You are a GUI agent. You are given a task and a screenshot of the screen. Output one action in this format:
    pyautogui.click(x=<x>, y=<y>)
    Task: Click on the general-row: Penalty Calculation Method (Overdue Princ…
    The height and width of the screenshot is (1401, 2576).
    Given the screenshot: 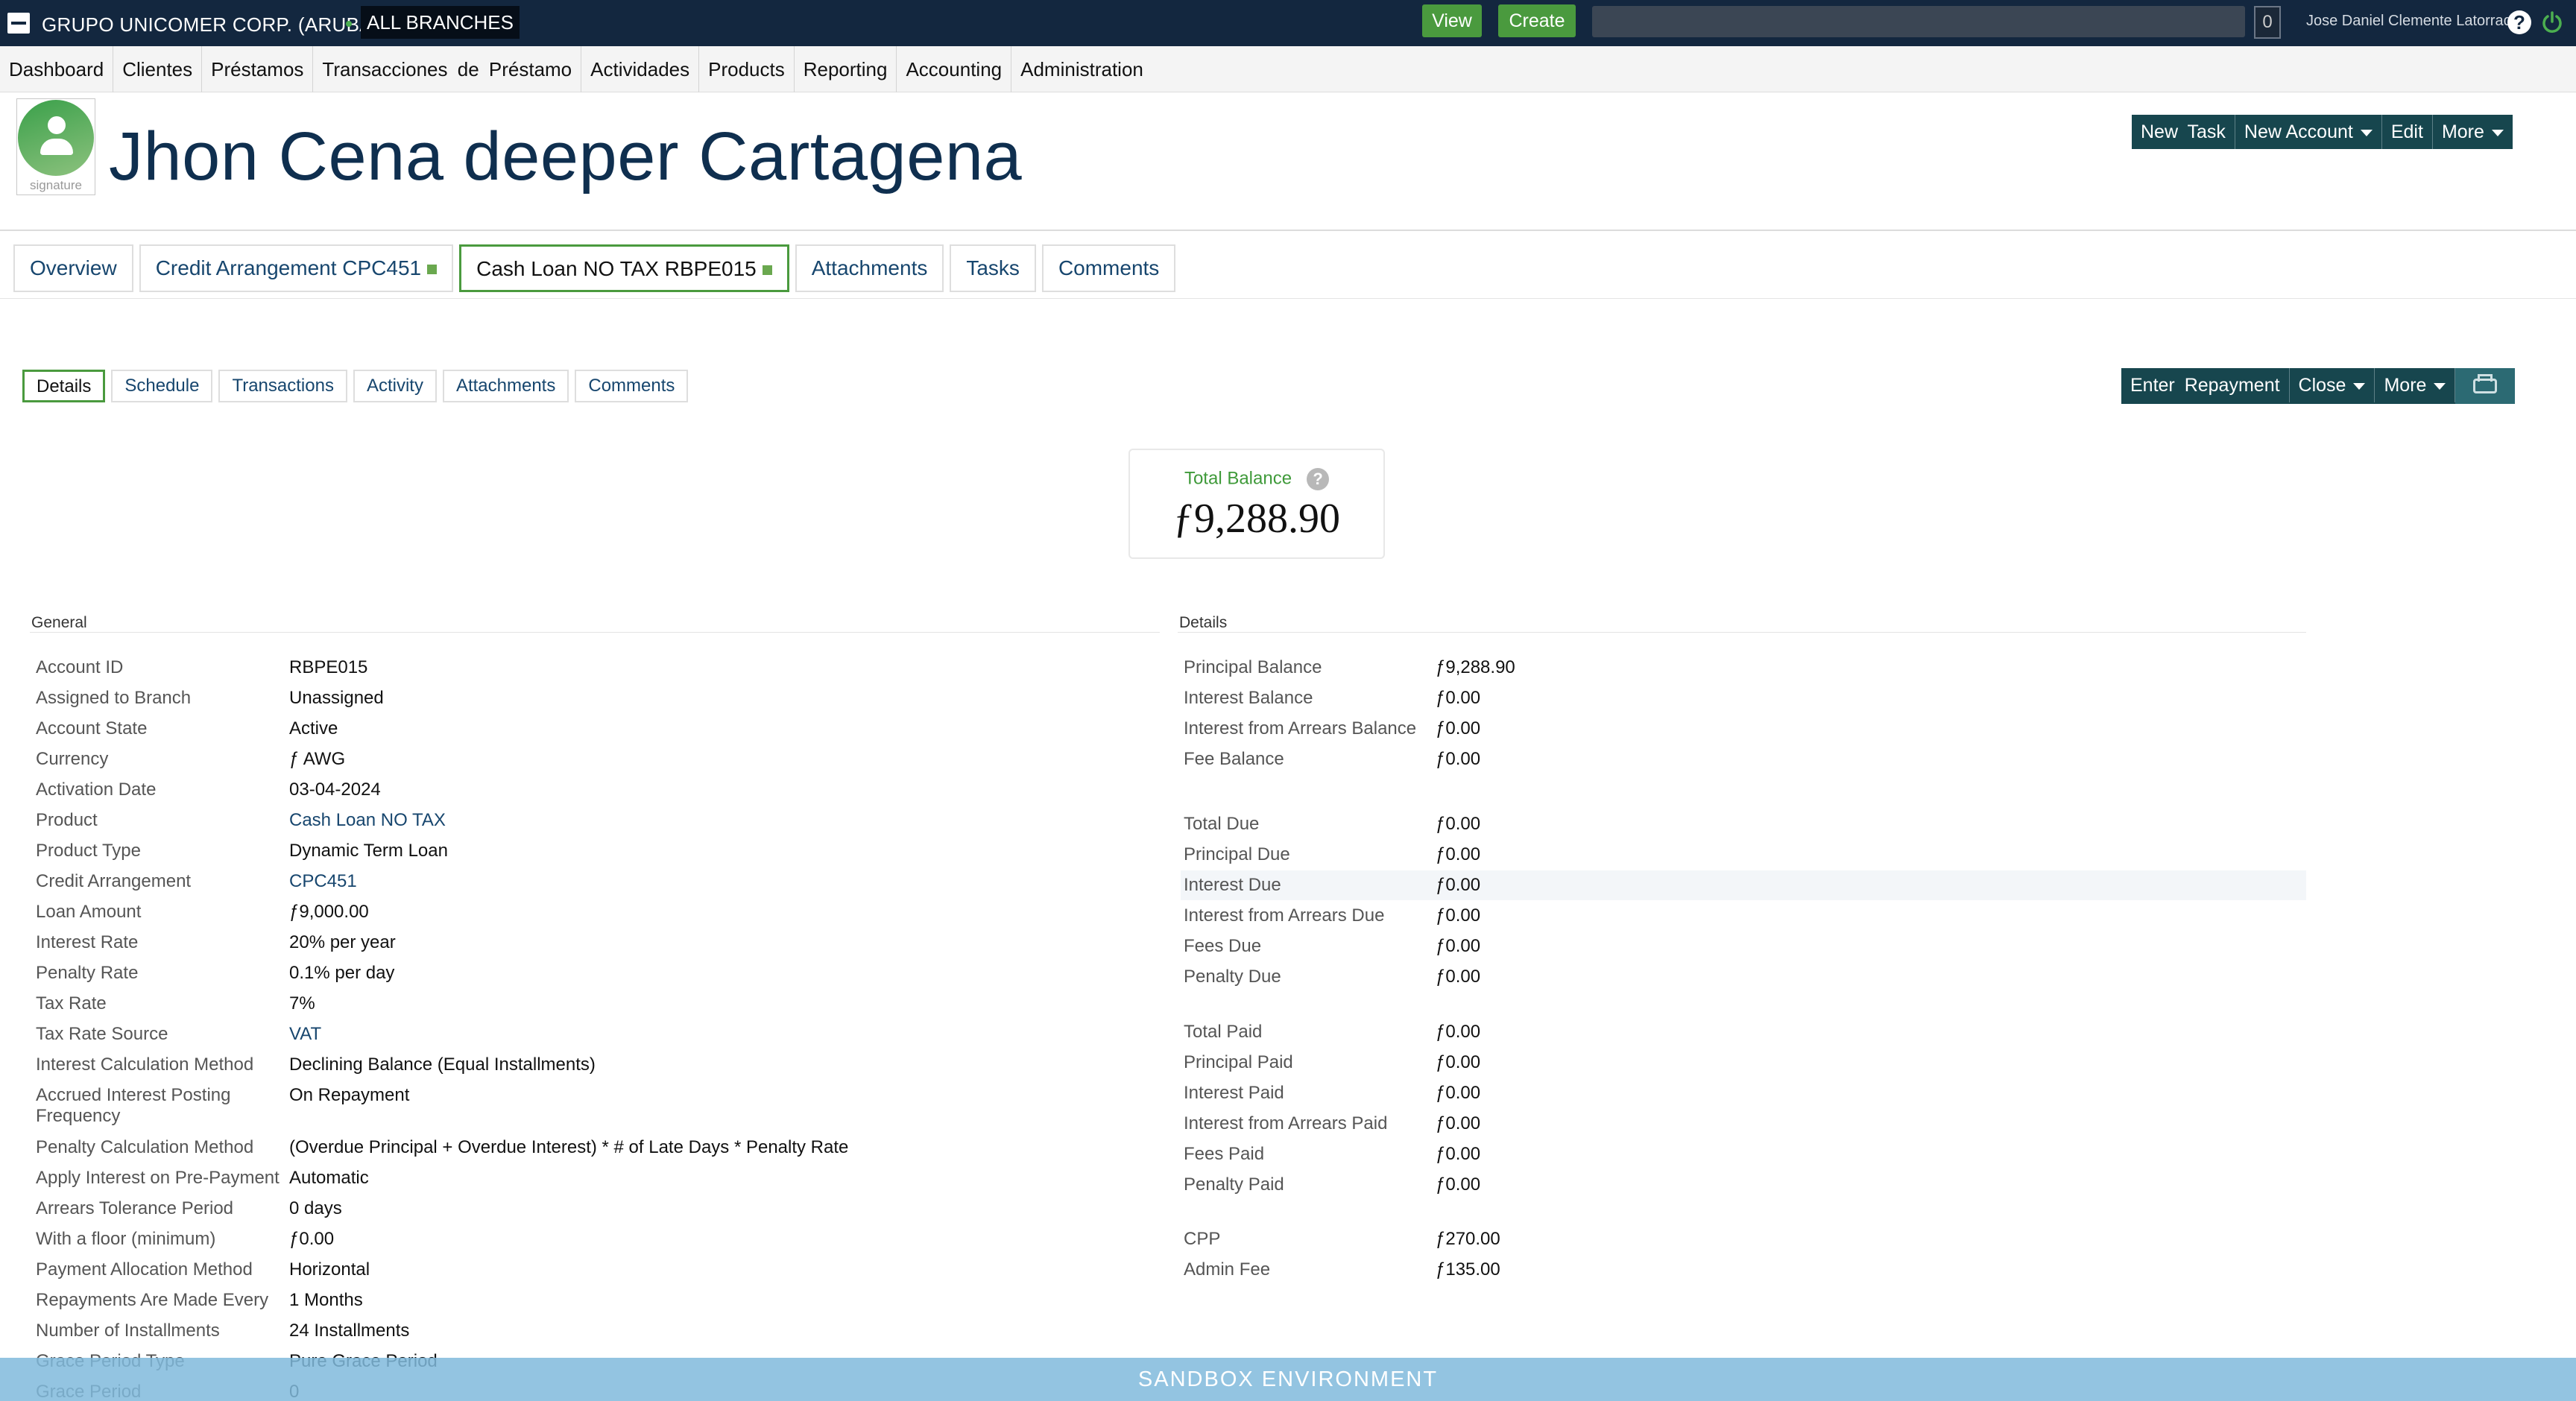 What is the action you would take?
    pyautogui.click(x=595, y=1148)
    